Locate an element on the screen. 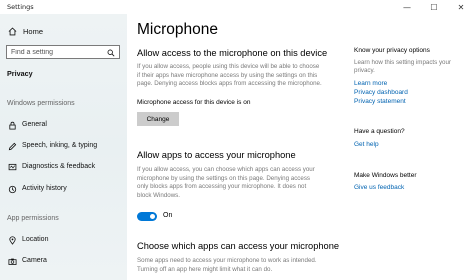 The image size is (474, 280). make-windows-better-heading: Make Windows better is located at coordinates (385, 175).